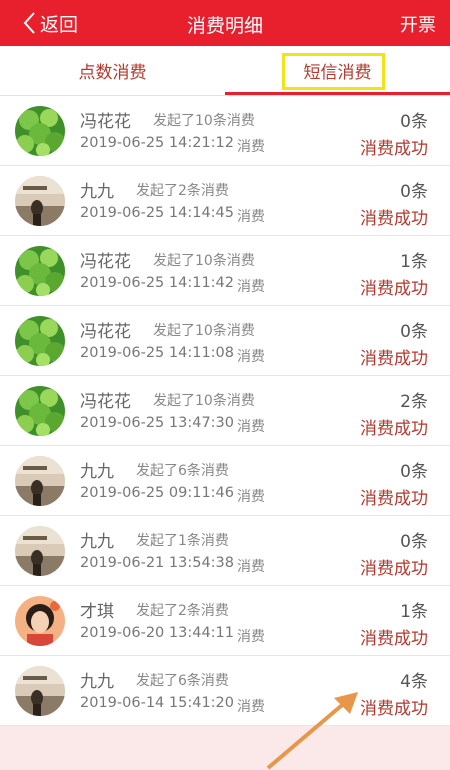  Describe the element at coordinates (414, 402) in the screenshot. I see `sms-count: 2条` at that location.